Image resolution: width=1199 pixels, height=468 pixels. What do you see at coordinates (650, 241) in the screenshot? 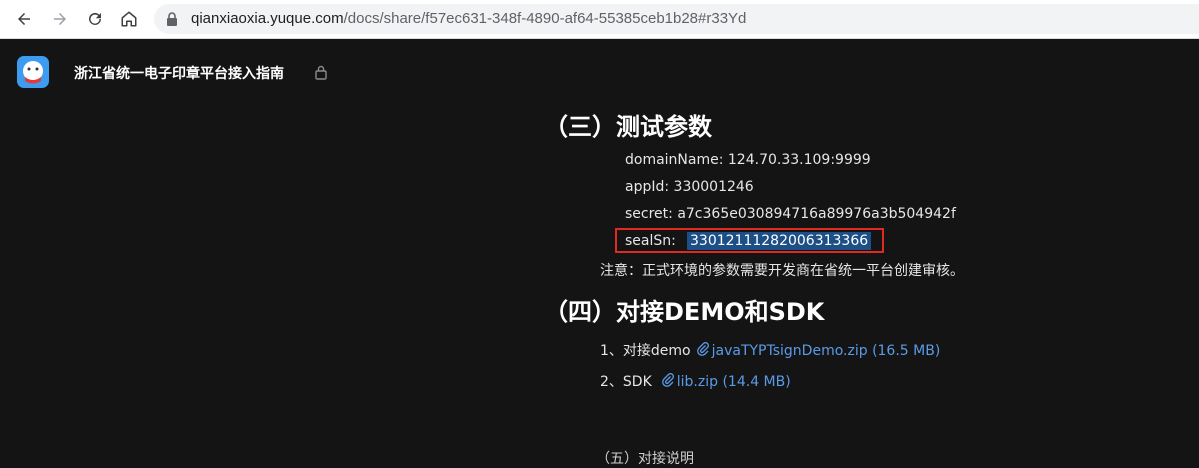
I see `seal-label: sealSn:` at bounding box center [650, 241].